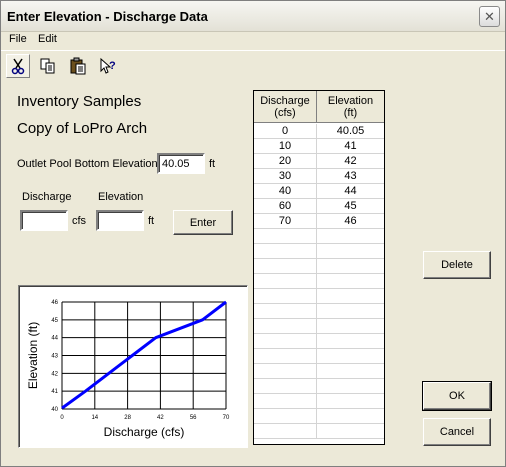 This screenshot has width=506, height=467. I want to click on table-row: 0 40.05, so click(319, 131).